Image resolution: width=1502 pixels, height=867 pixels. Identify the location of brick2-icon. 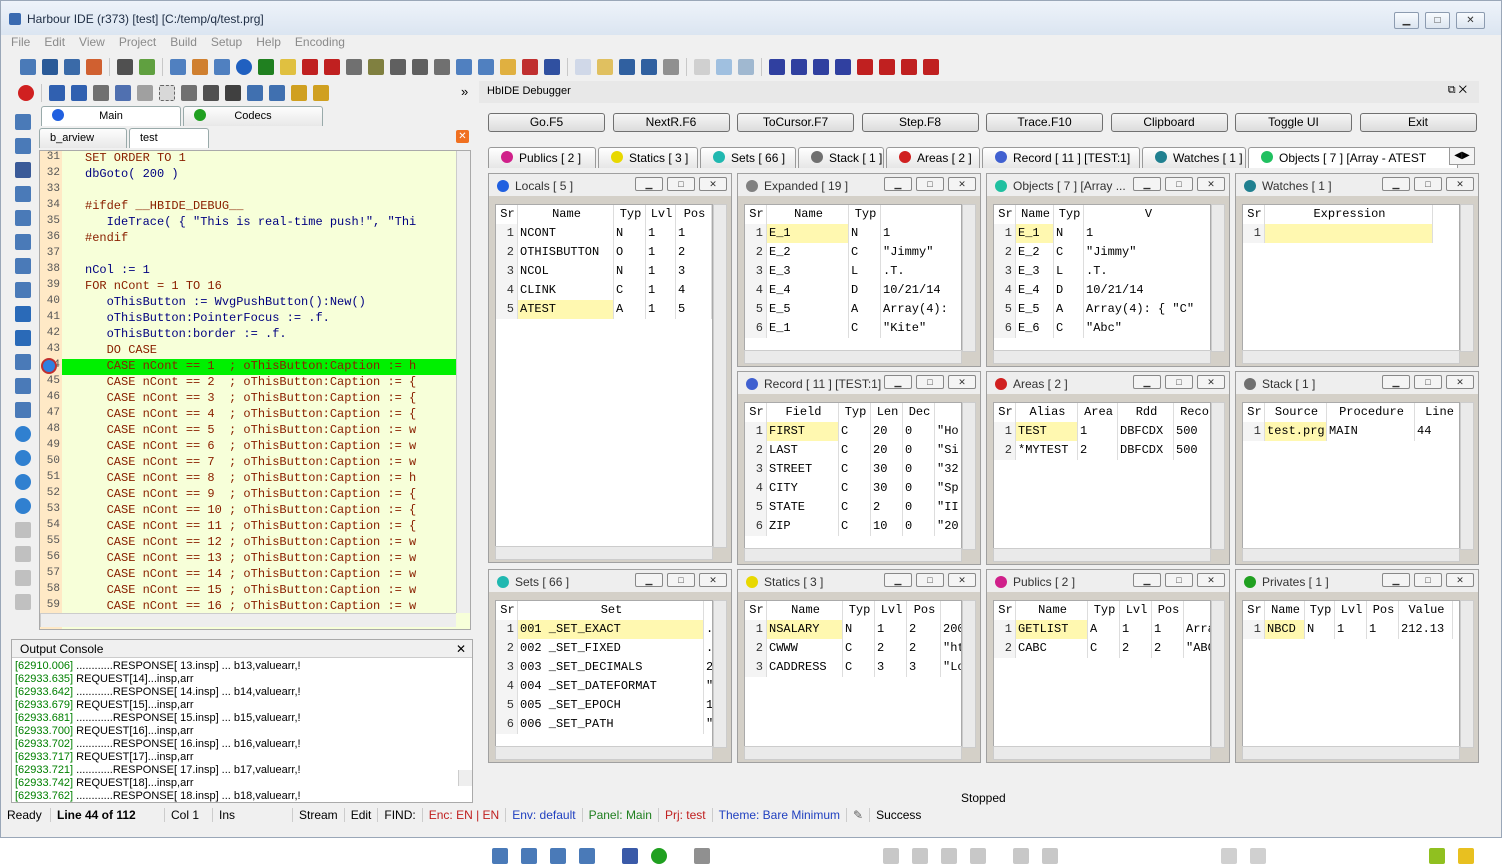
(909, 67).